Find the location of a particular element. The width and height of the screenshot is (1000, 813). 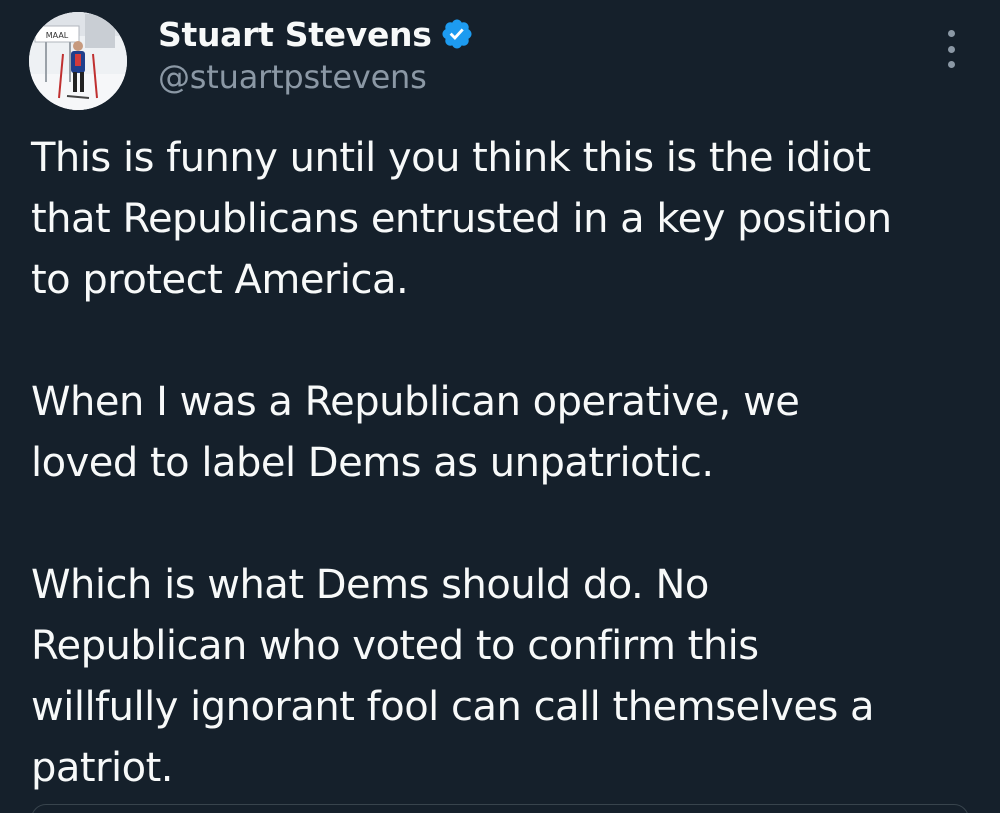

author-avatar: MAAL is located at coordinates (78, 61).